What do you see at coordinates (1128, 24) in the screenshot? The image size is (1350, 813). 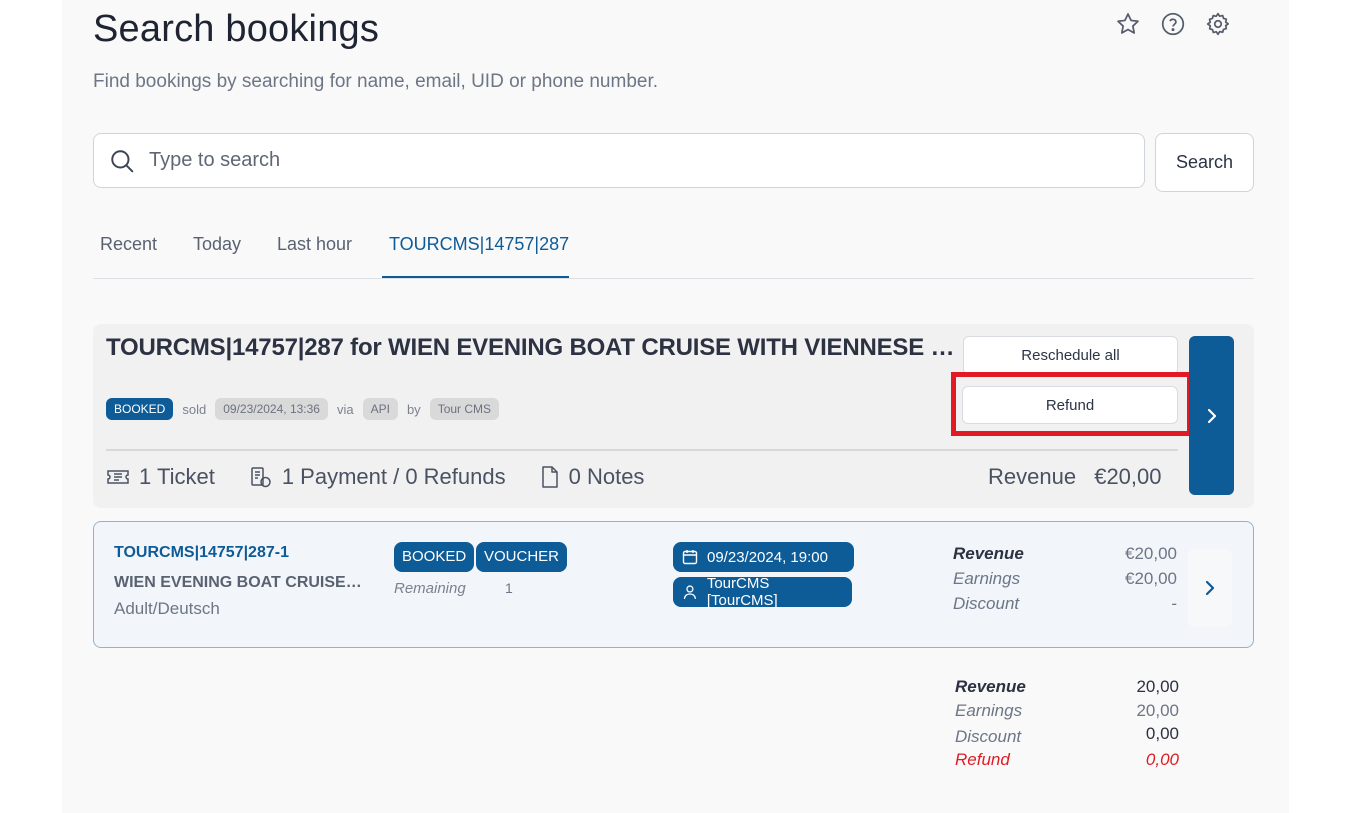 I see `star-icon` at bounding box center [1128, 24].